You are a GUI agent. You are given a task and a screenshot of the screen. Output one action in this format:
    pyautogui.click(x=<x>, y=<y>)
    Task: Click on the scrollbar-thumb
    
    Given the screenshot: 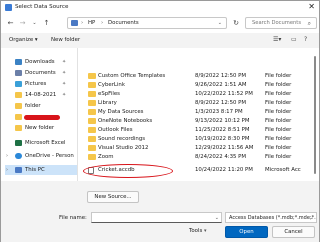 What is the action you would take?
    pyautogui.click(x=315, y=115)
    